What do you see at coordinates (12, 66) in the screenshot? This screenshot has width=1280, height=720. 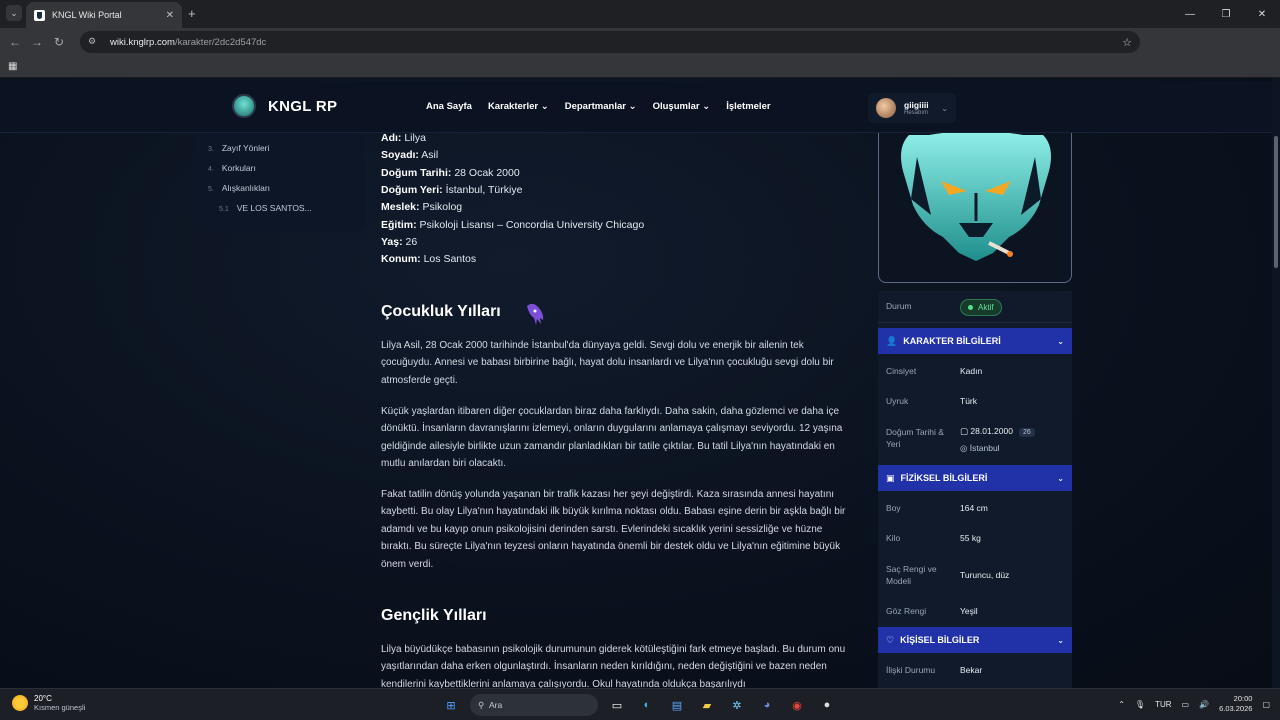 I see `apps-grid-icon: ▦` at bounding box center [12, 66].